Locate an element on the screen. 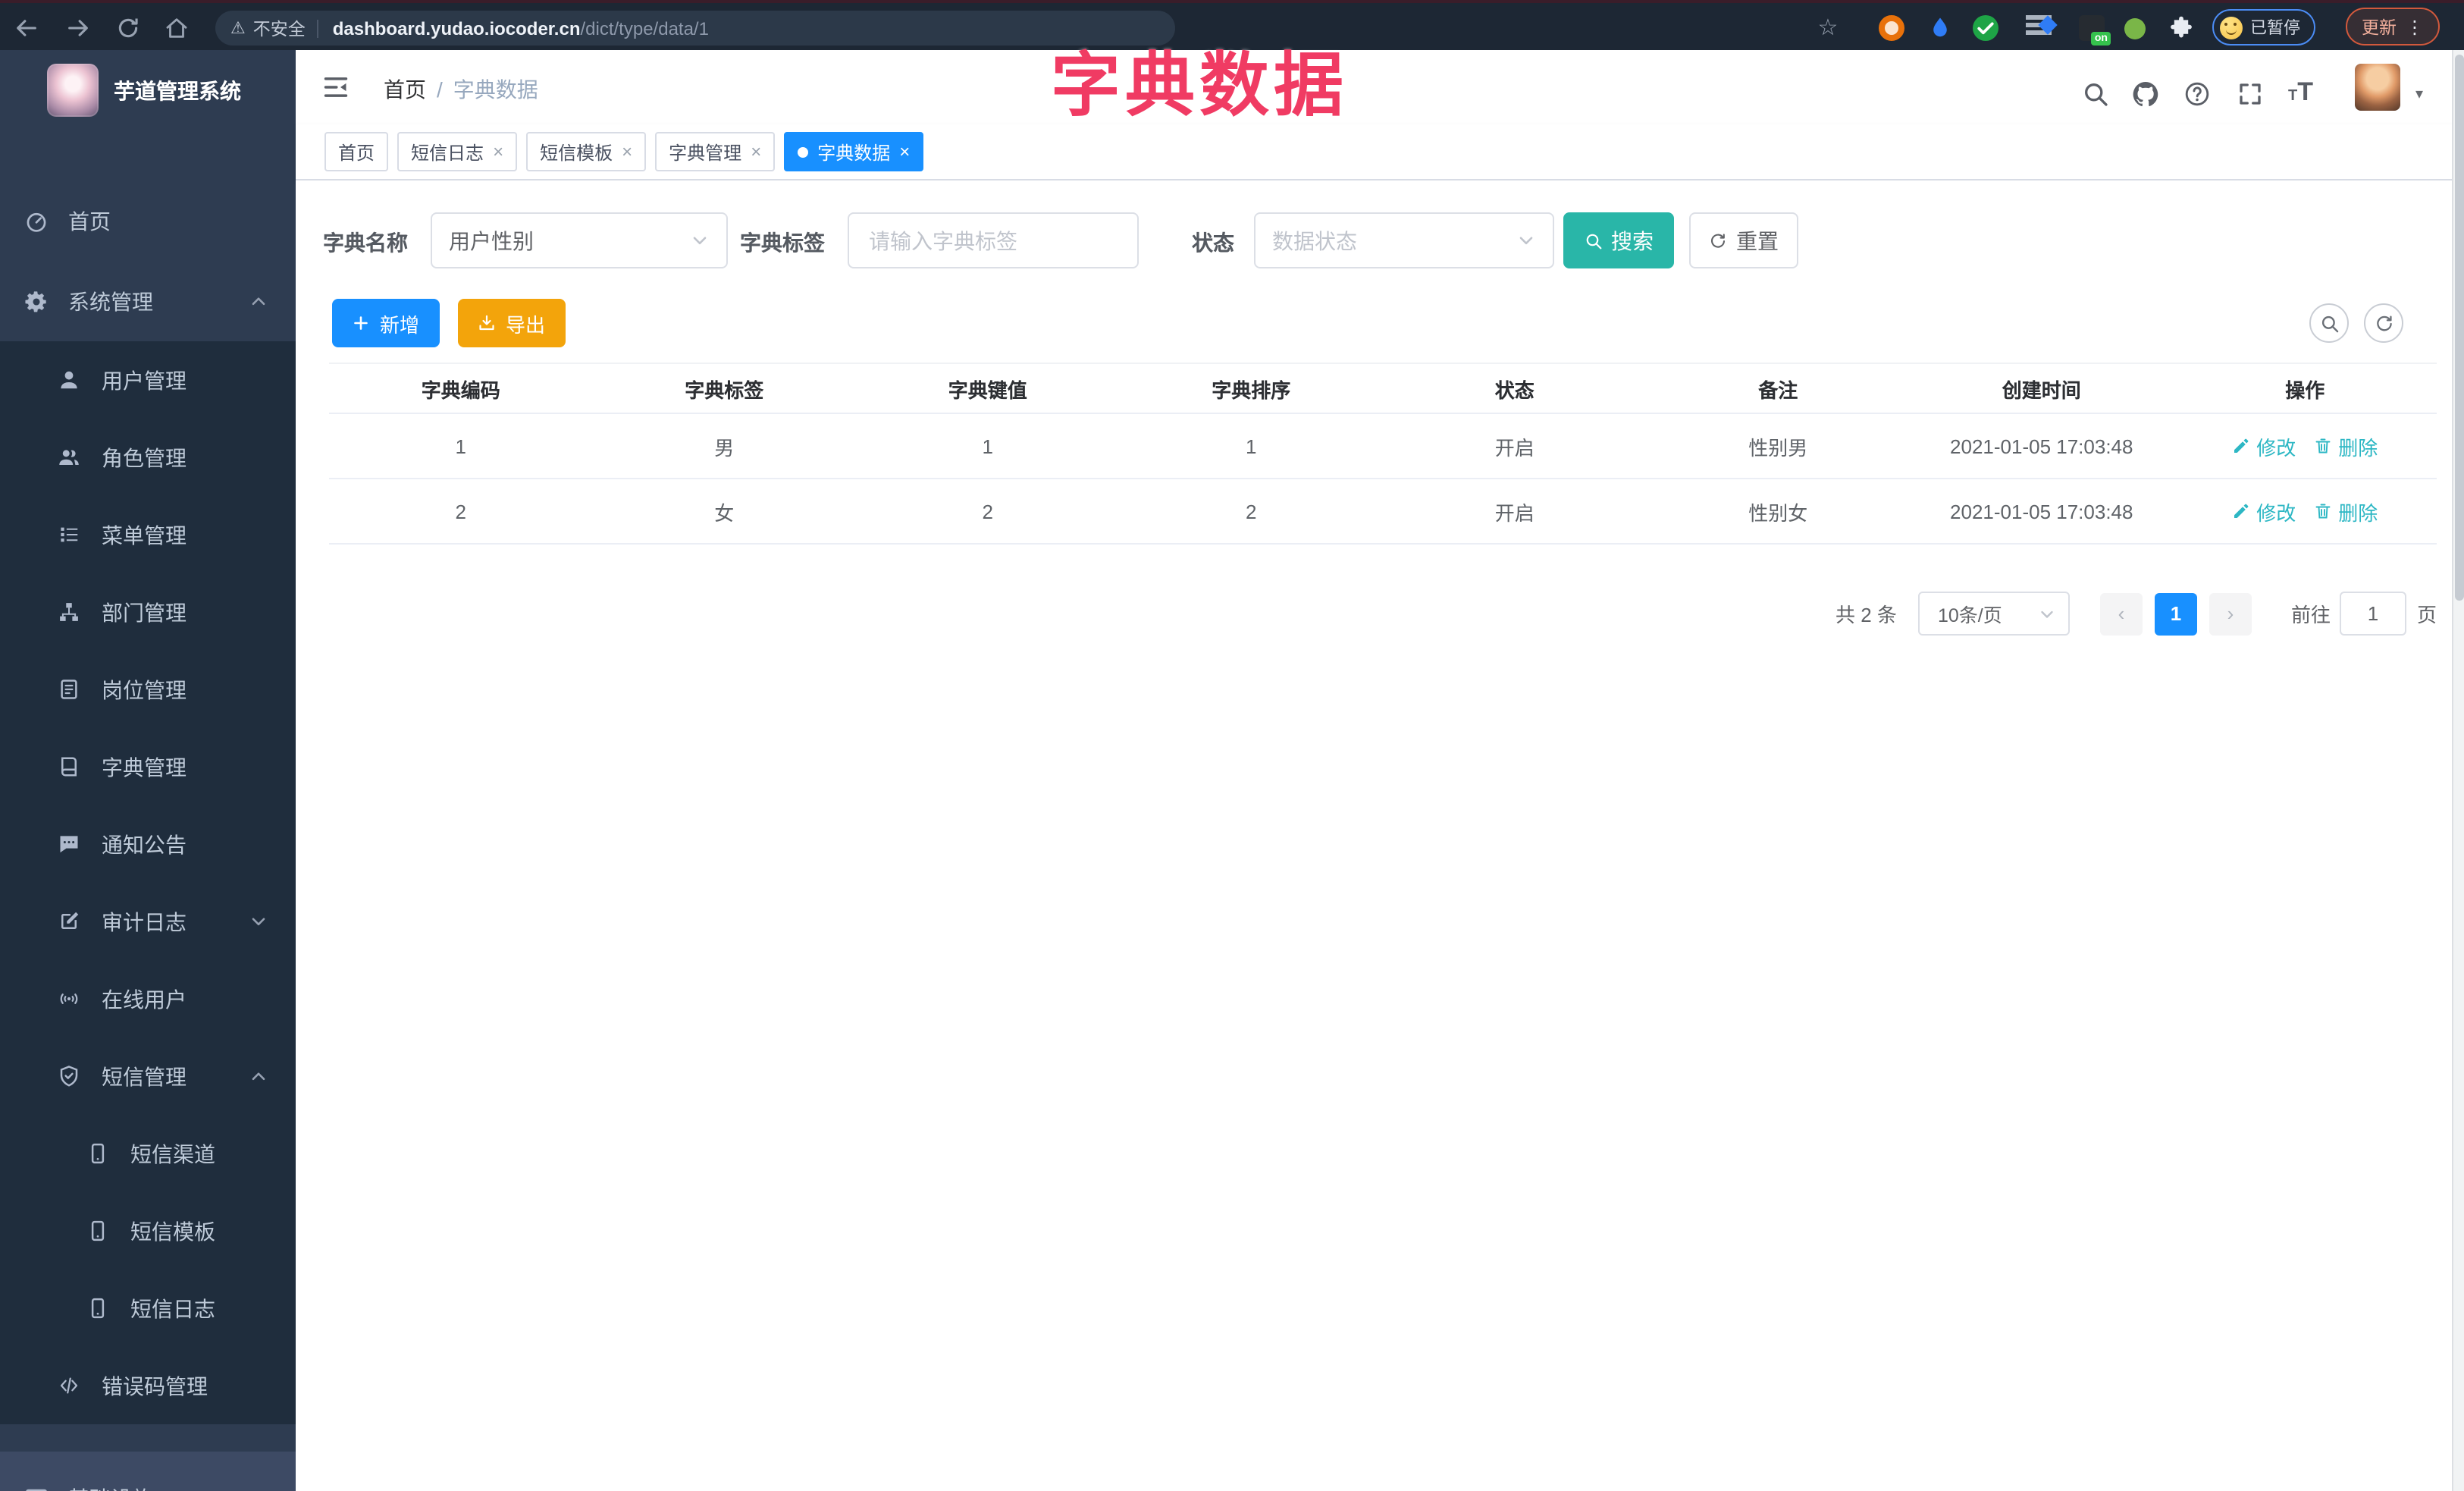 The image size is (2464, 1491). breadcrumb: 首页 / 字典数据 is located at coordinates (461, 89).